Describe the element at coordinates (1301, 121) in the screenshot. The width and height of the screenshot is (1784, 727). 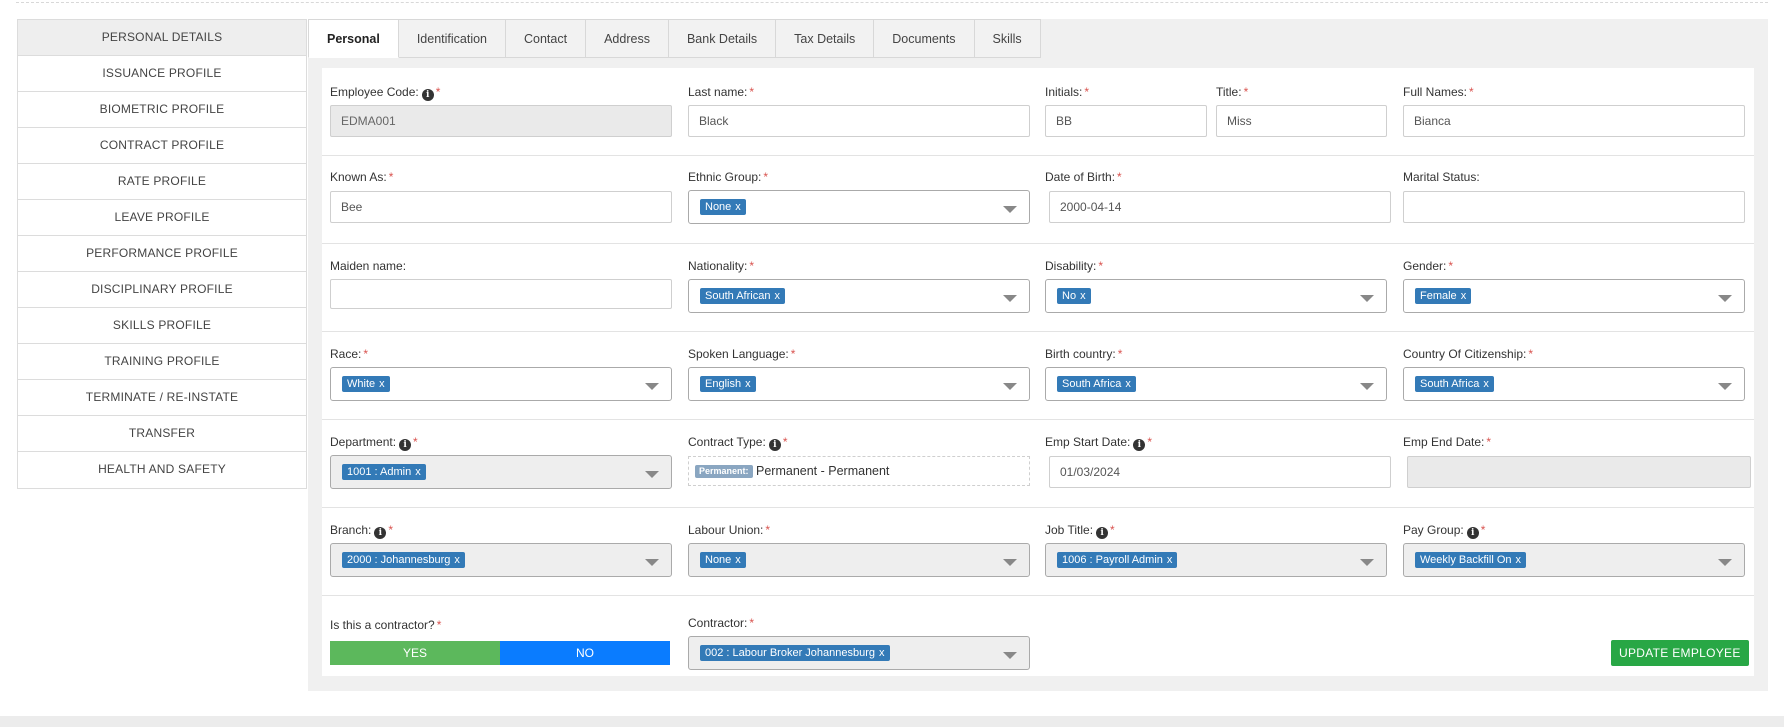
I see `title-input: Miss` at that location.